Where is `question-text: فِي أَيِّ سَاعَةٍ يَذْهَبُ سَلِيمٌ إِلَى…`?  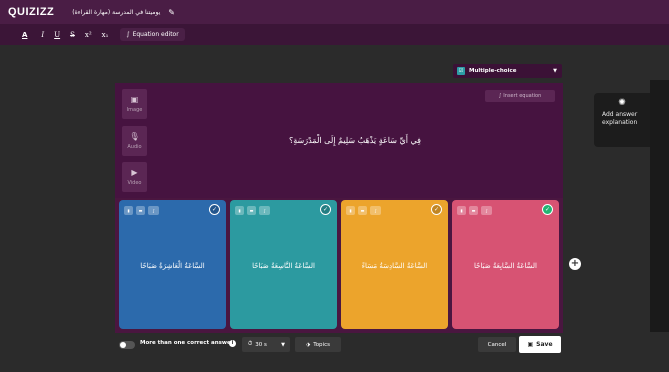 question-text: فِي أَيِّ سَاعَةٍ يَذْهَبُ سَلِيمٌ إِلَى… is located at coordinates (355, 140).